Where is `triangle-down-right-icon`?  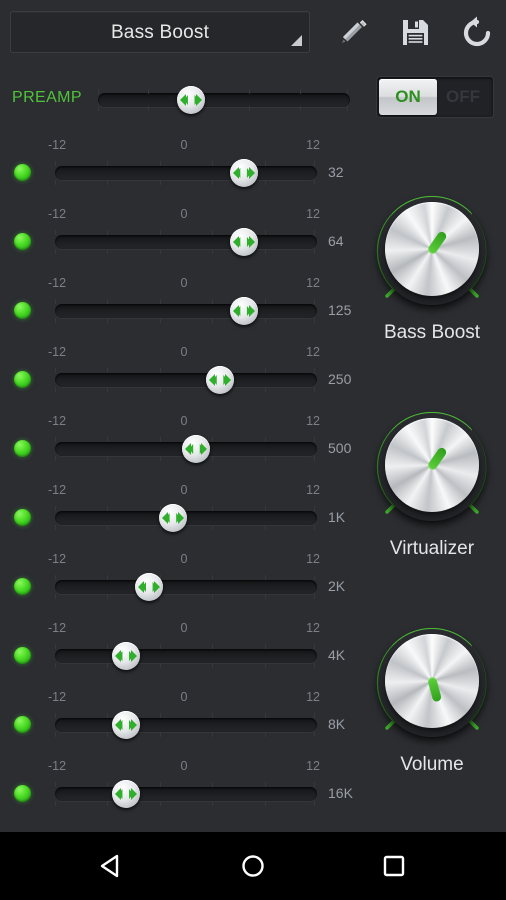
triangle-down-right-icon is located at coordinates (296, 40).